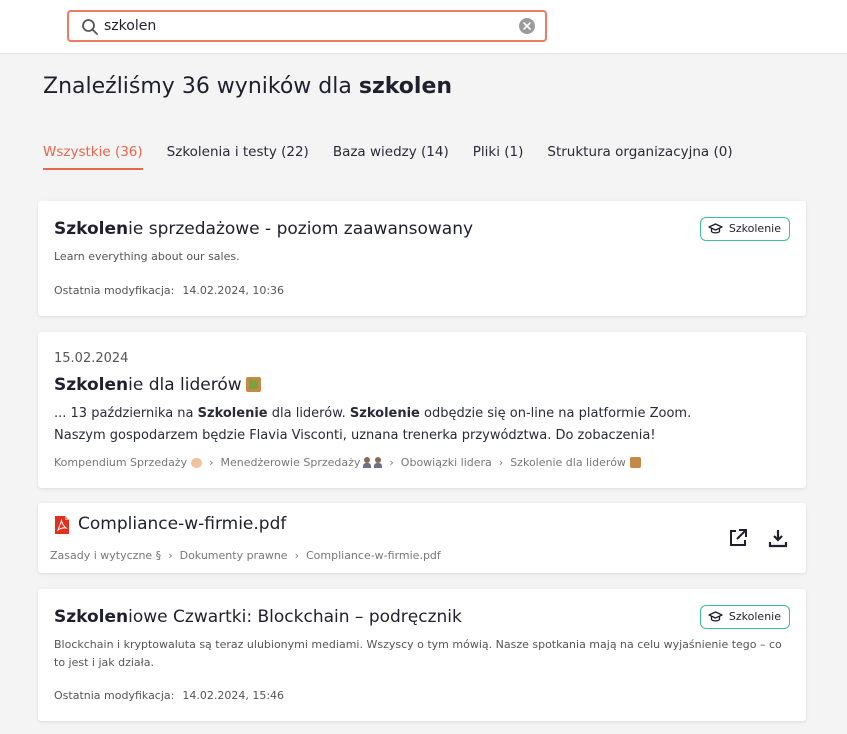  I want to click on modified-value: 14.02.2024, 15:46, so click(233, 695).